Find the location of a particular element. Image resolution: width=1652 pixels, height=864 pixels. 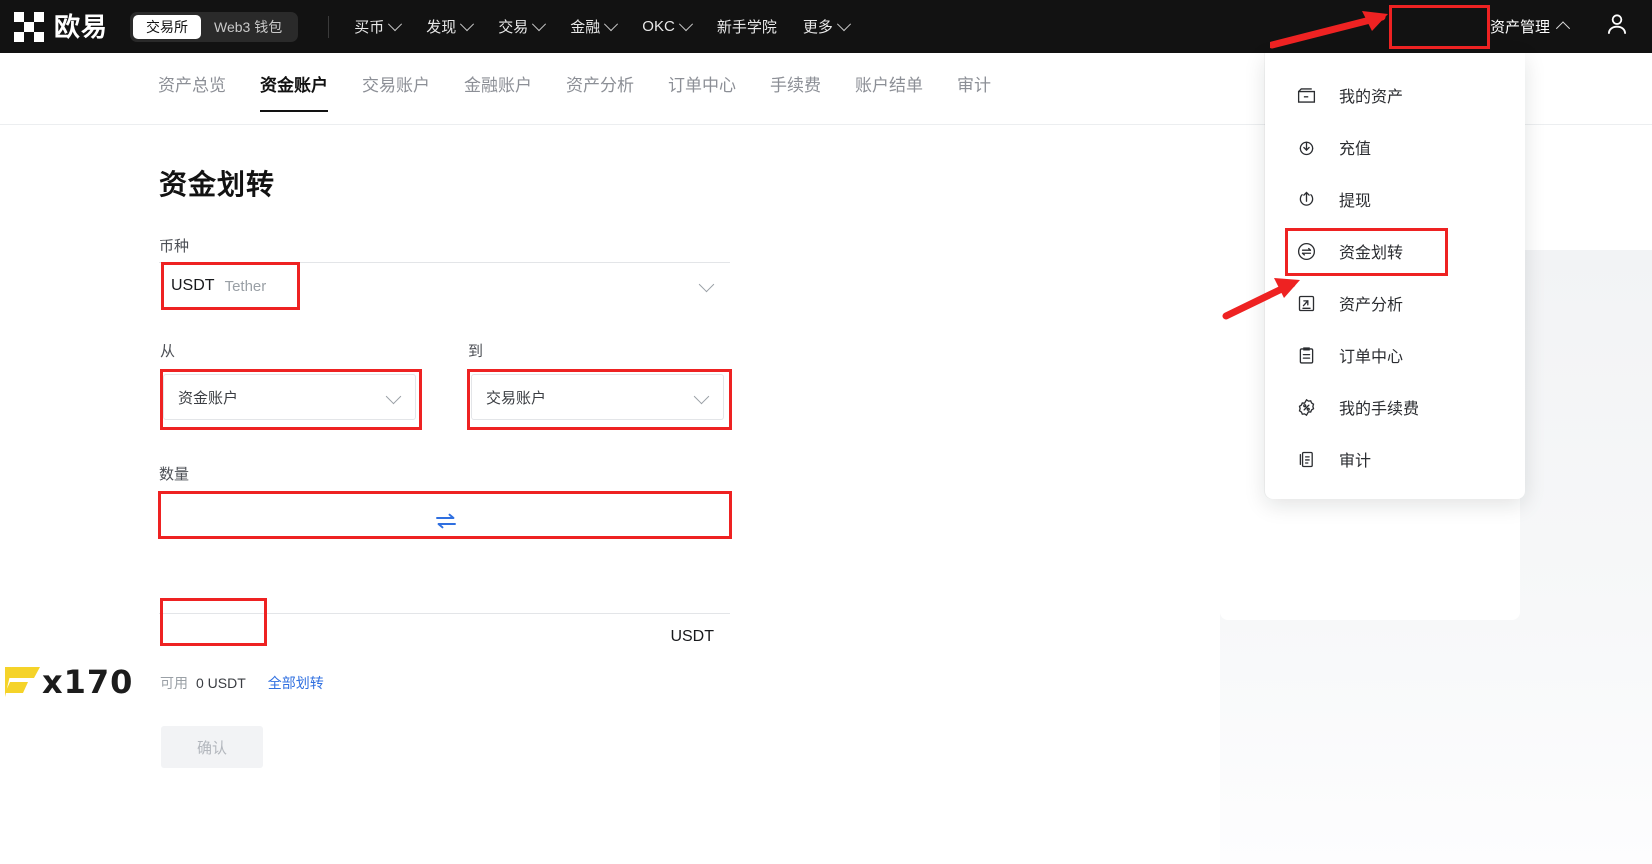

dropdown-item-deposit: 充值 is located at coordinates (1395, 147).